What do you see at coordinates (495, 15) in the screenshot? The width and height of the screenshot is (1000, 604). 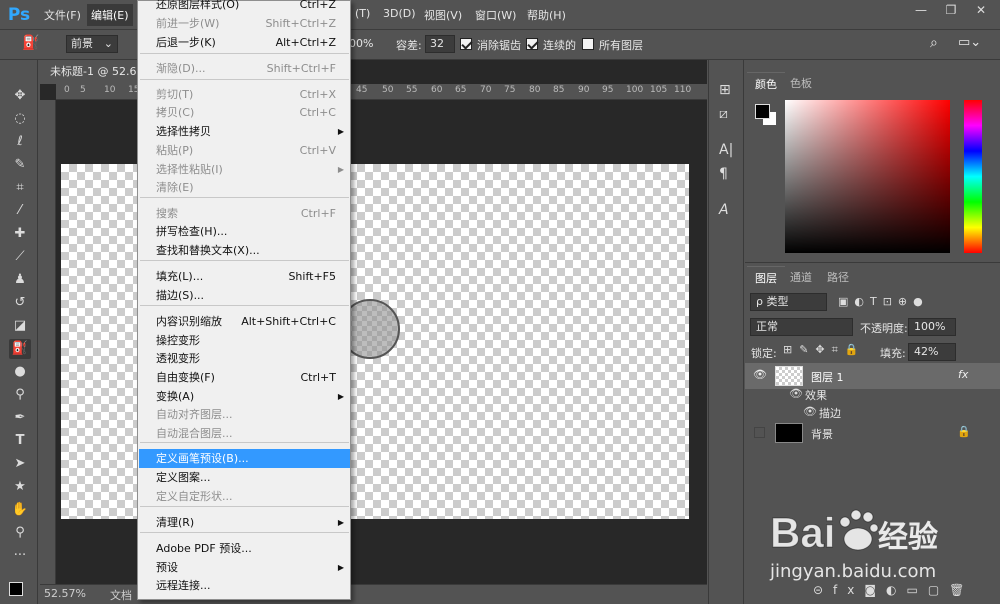 I see `menu-window: 窗口(W)` at bounding box center [495, 15].